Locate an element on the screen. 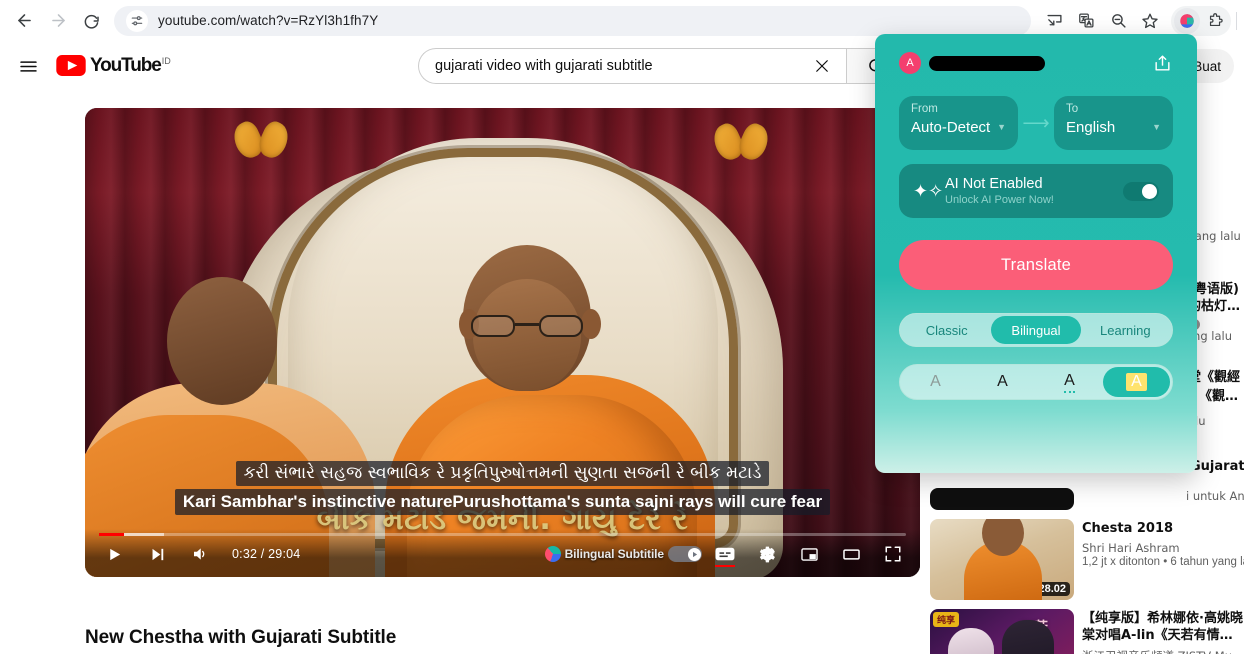 Image resolution: width=1244 pixels, height=654 pixels. direction-arrow-icon: ⟶ is located at coordinates (1036, 123).